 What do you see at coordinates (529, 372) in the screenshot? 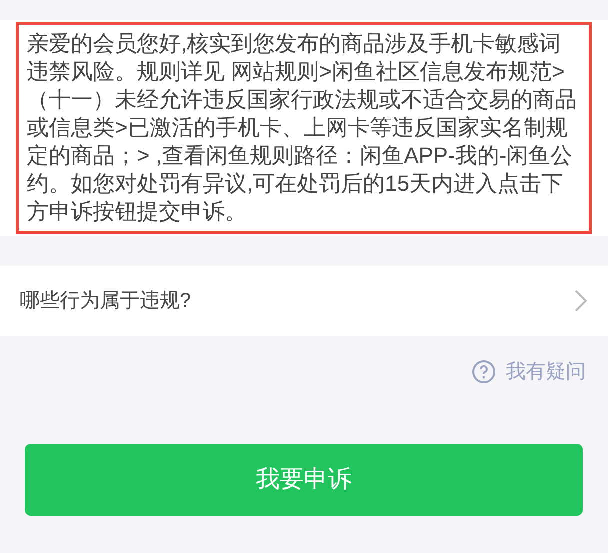
I see `question-link: 我有疑问` at bounding box center [529, 372].